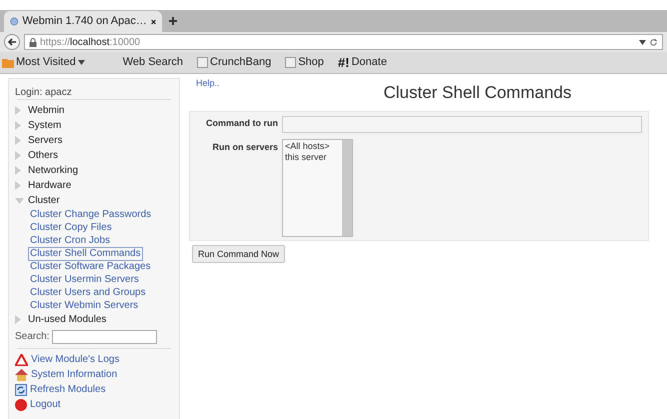  What do you see at coordinates (244, 147) in the screenshot?
I see `field-label: Run on servers` at bounding box center [244, 147].